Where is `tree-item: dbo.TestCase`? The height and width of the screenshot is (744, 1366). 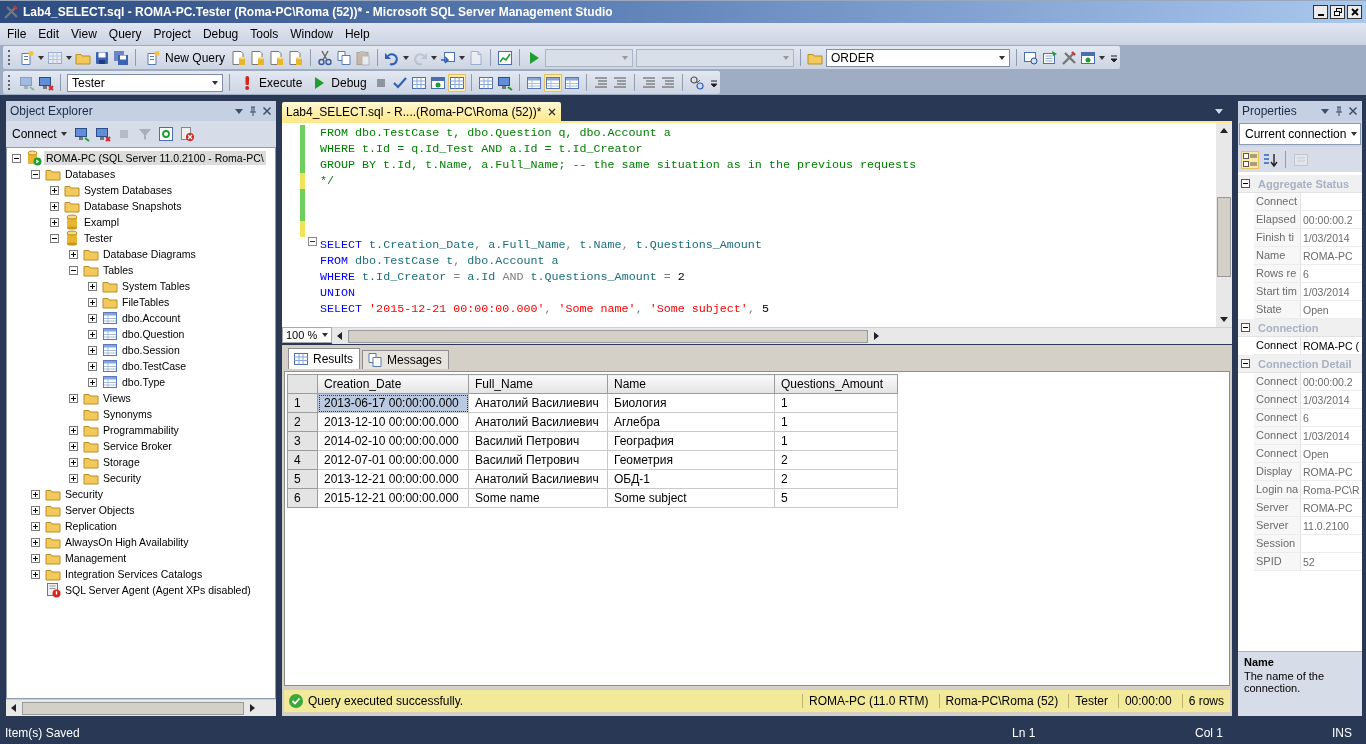 tree-item: dbo.TestCase is located at coordinates (138, 366).